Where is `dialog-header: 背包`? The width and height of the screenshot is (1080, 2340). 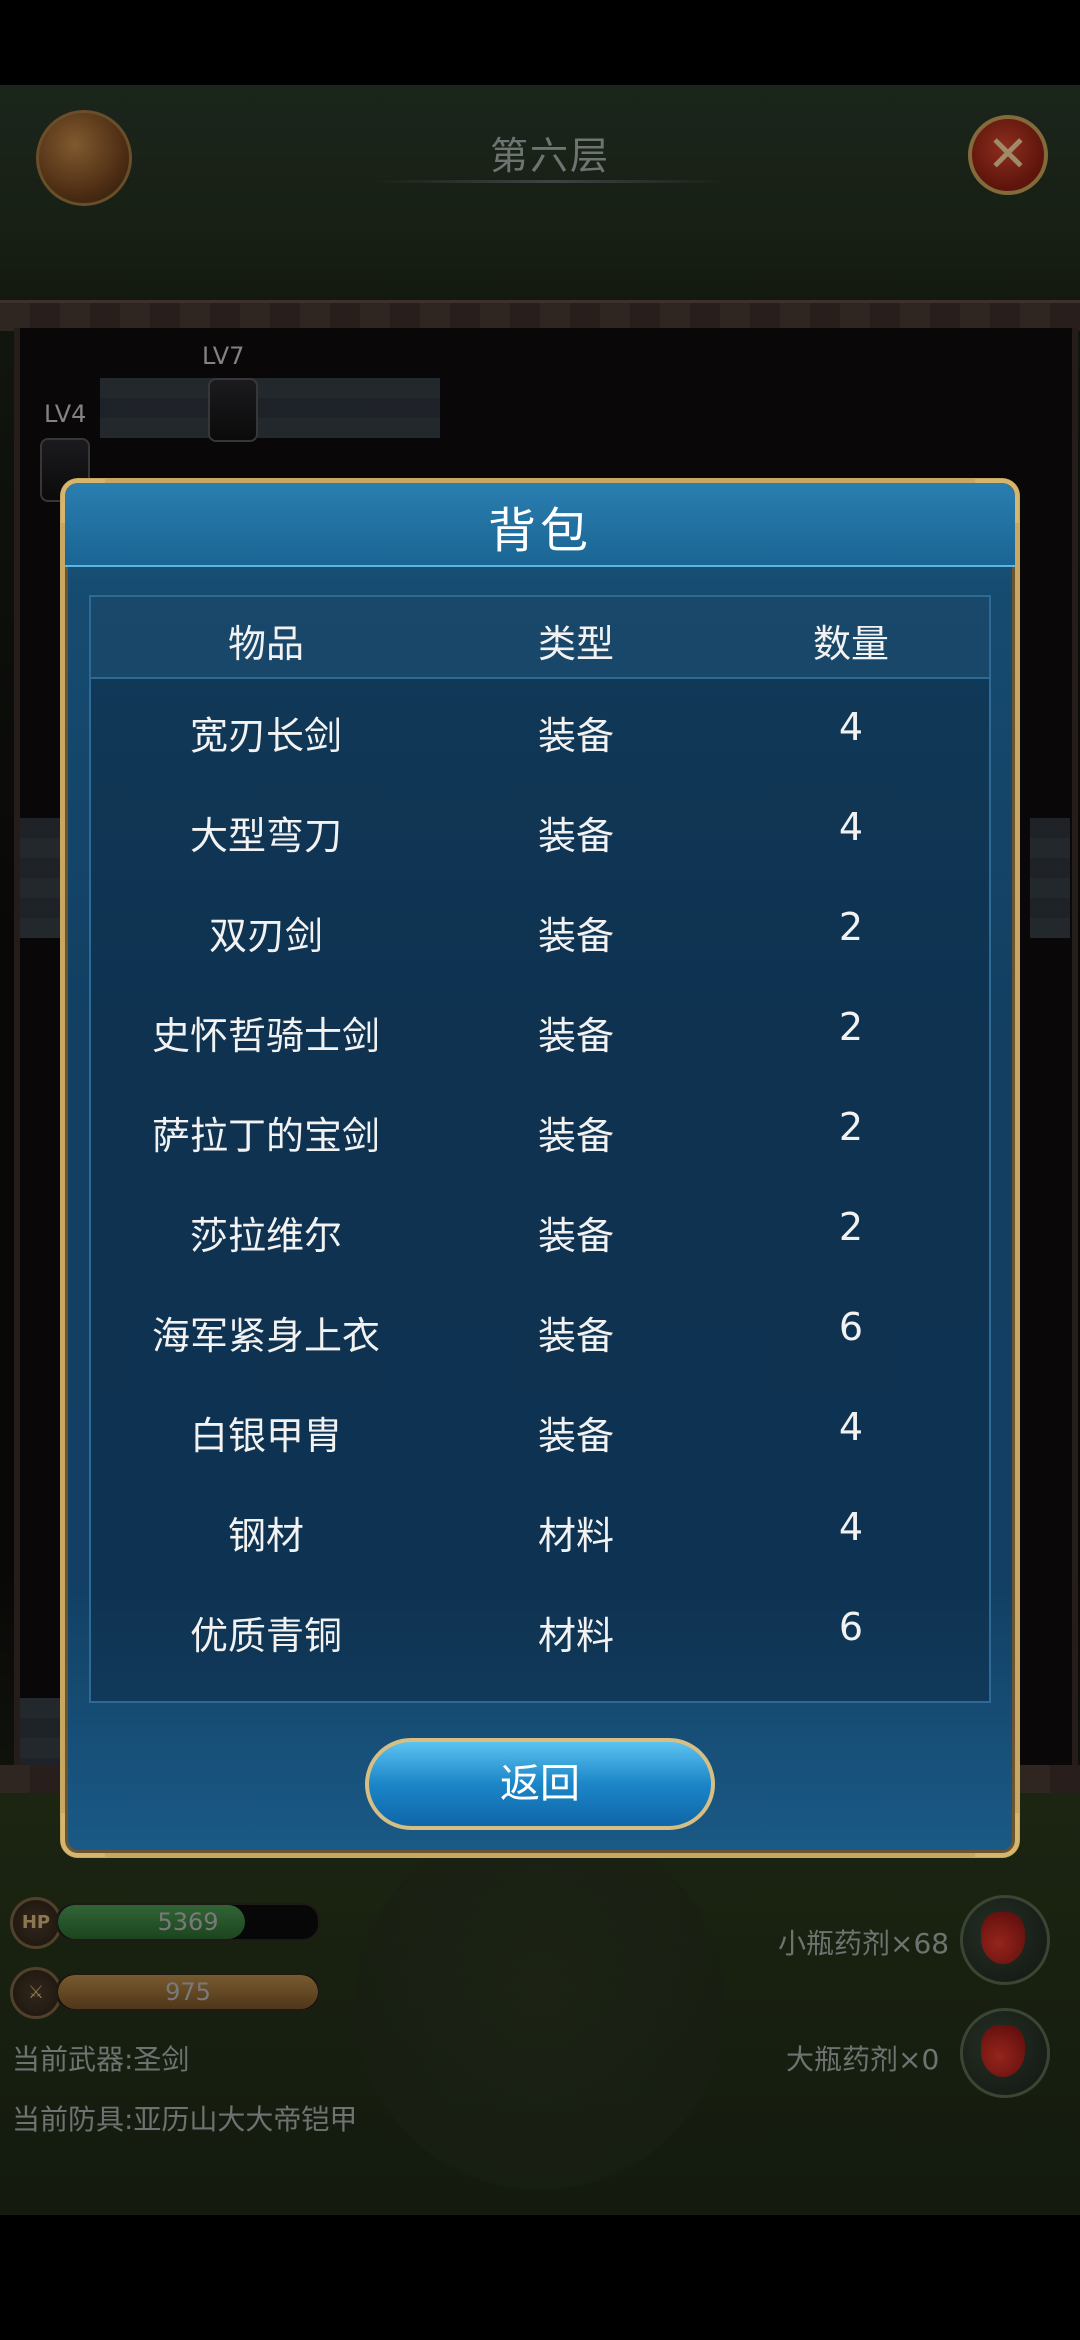 dialog-header: 背包 is located at coordinates (540, 525).